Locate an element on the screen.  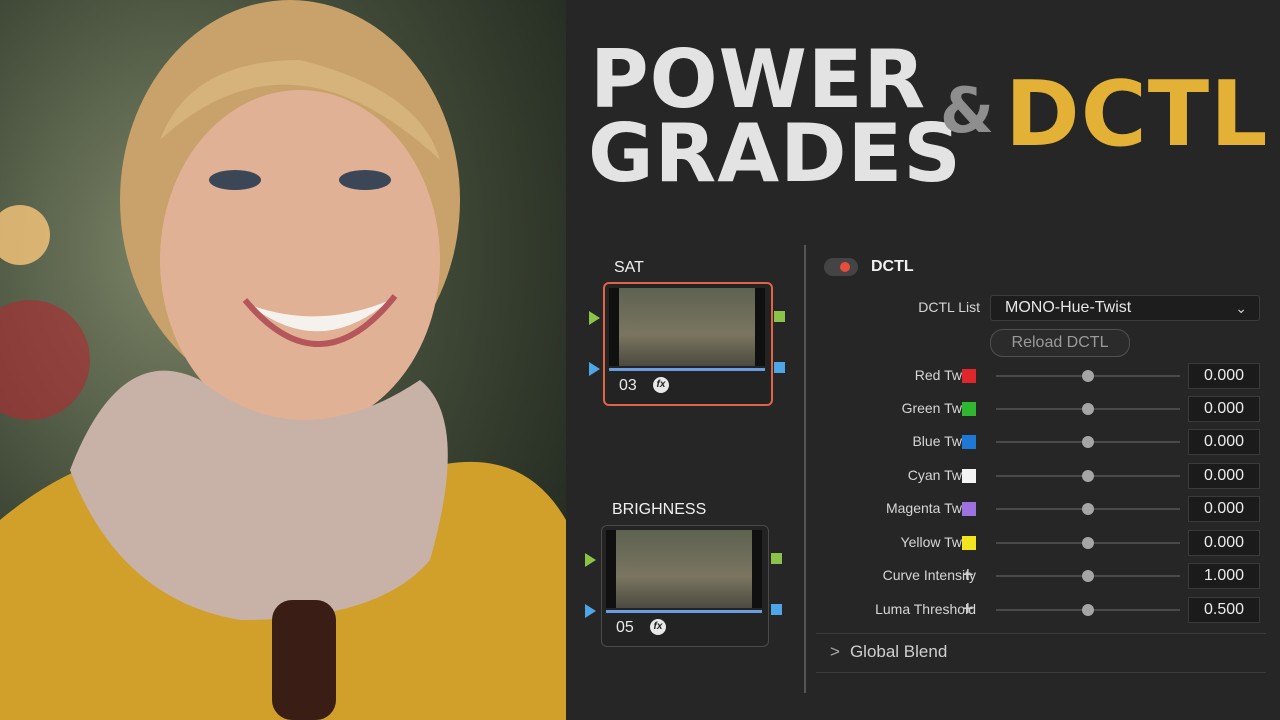
green-swatch-icon is located at coordinates (969, 409).